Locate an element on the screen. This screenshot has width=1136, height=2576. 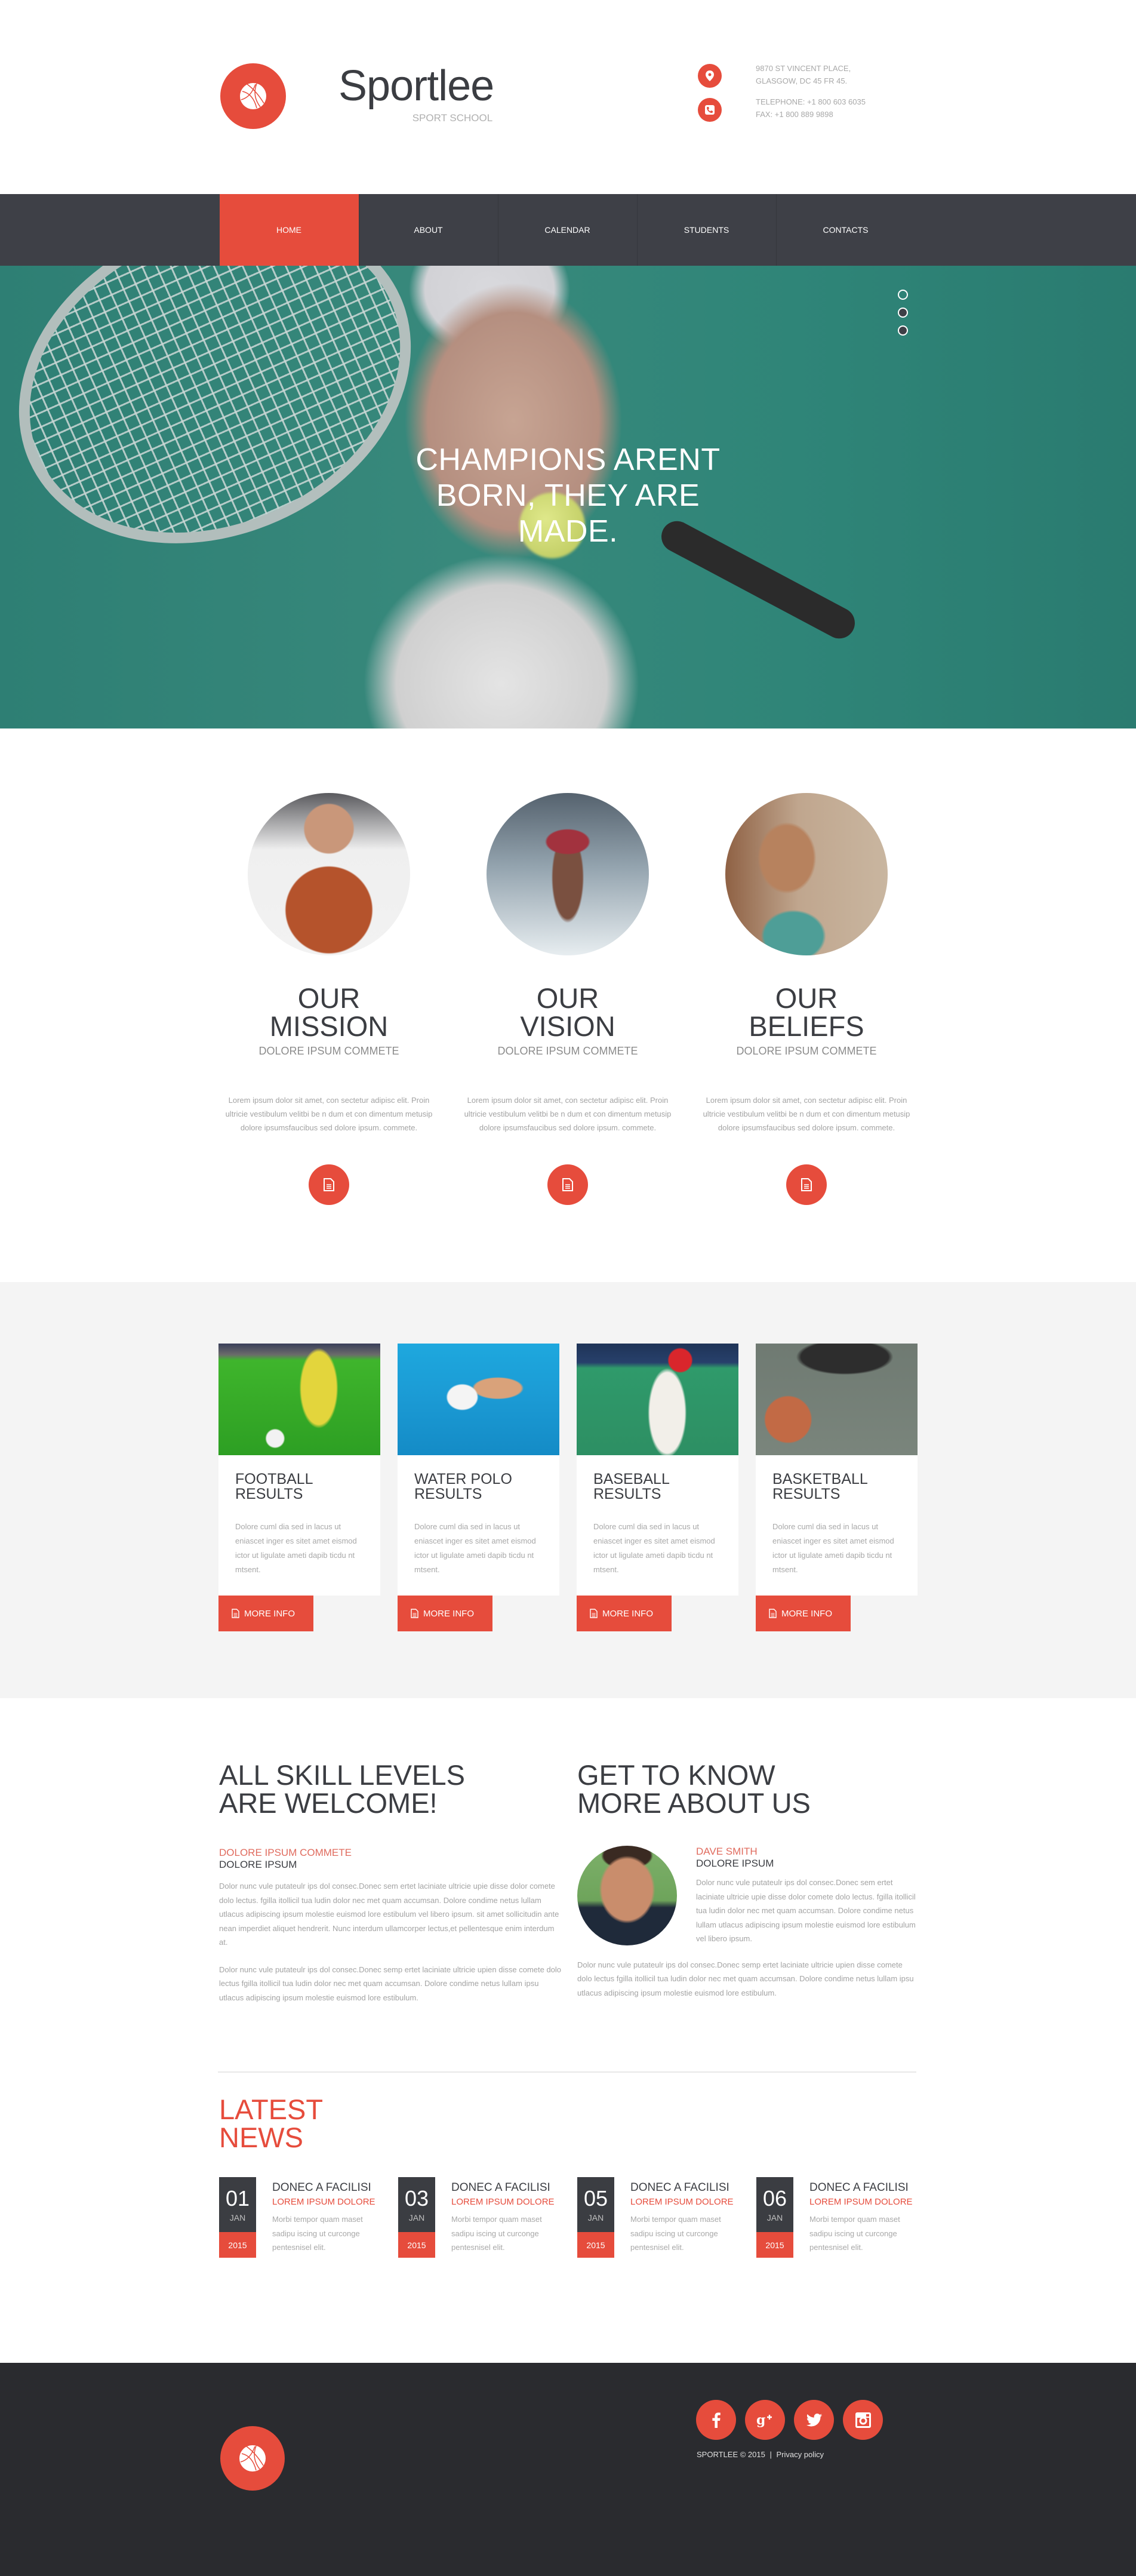
heading-line-1: LATEST is located at coordinates (271, 2109).